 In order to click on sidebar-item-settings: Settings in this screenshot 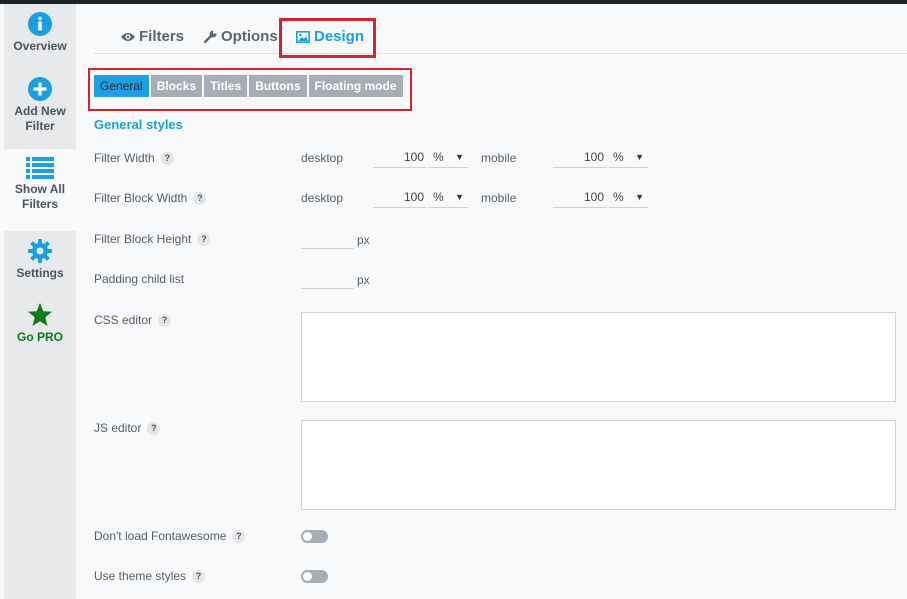, I will do `click(40, 260)`.